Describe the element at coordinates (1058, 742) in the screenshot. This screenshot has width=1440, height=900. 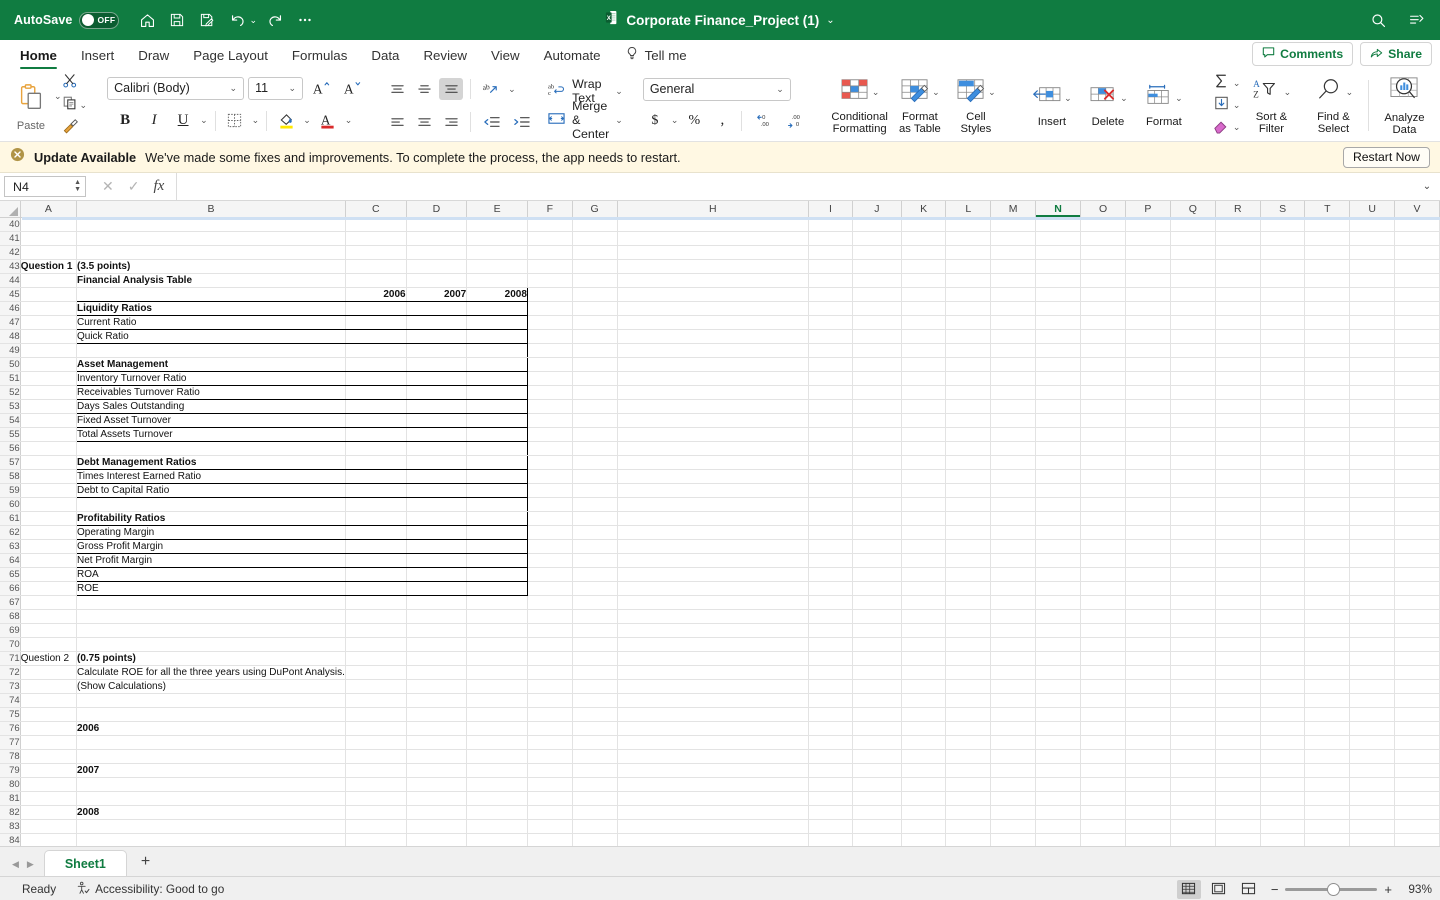
I see `cell-N77` at that location.